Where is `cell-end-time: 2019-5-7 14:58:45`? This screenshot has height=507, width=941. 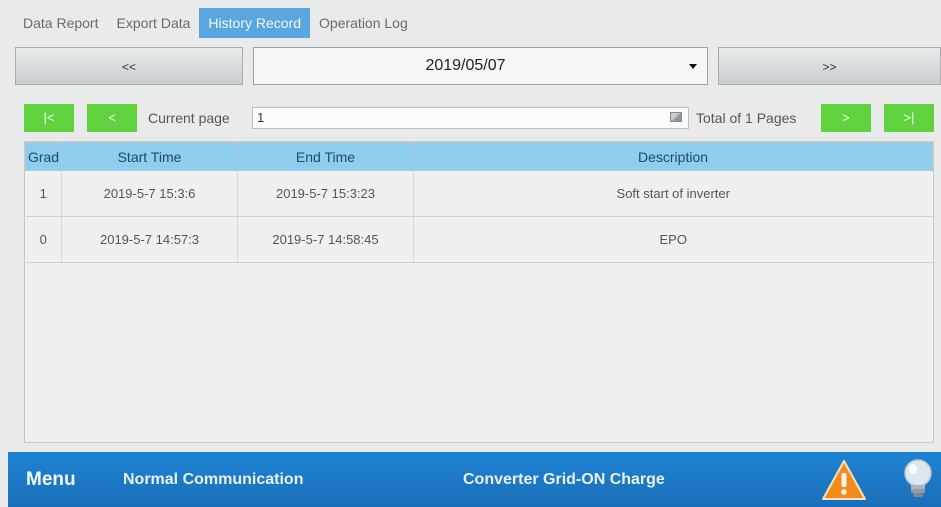
cell-end-time: 2019-5-7 14:58:45 is located at coordinates (325, 239).